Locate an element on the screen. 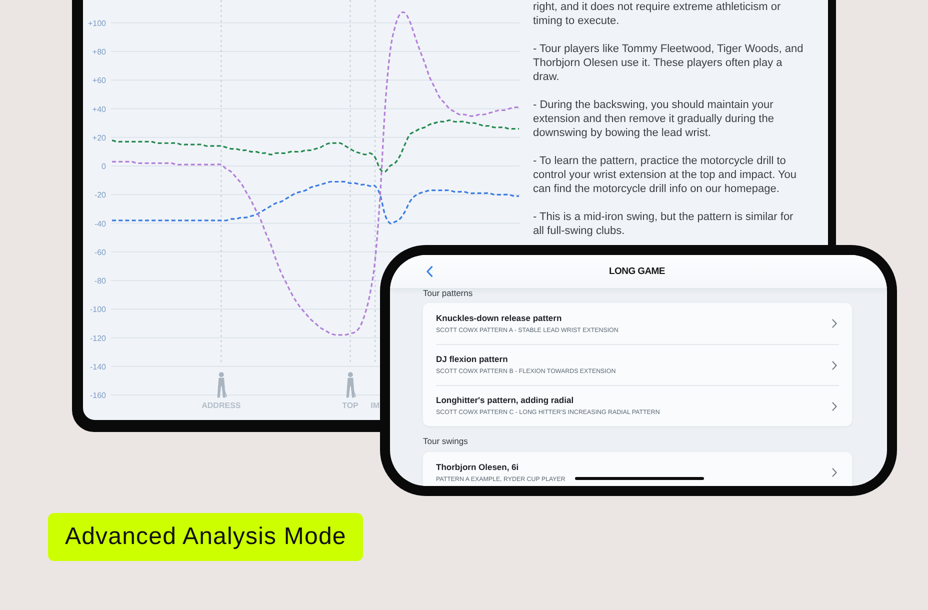 The image size is (928, 610). axis-label: -80 is located at coordinates (100, 281).